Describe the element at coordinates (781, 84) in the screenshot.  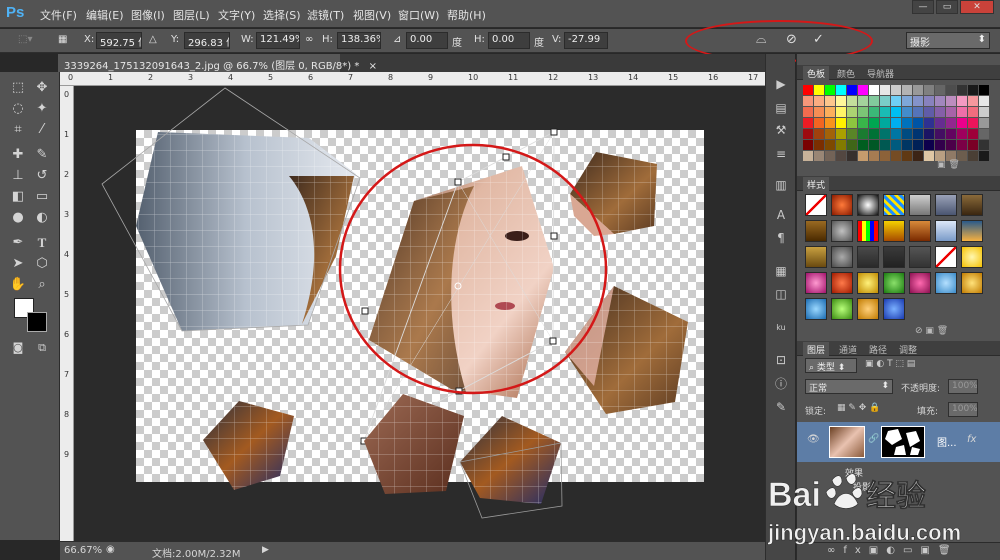
I see `play-actions-icon: ▶` at that location.